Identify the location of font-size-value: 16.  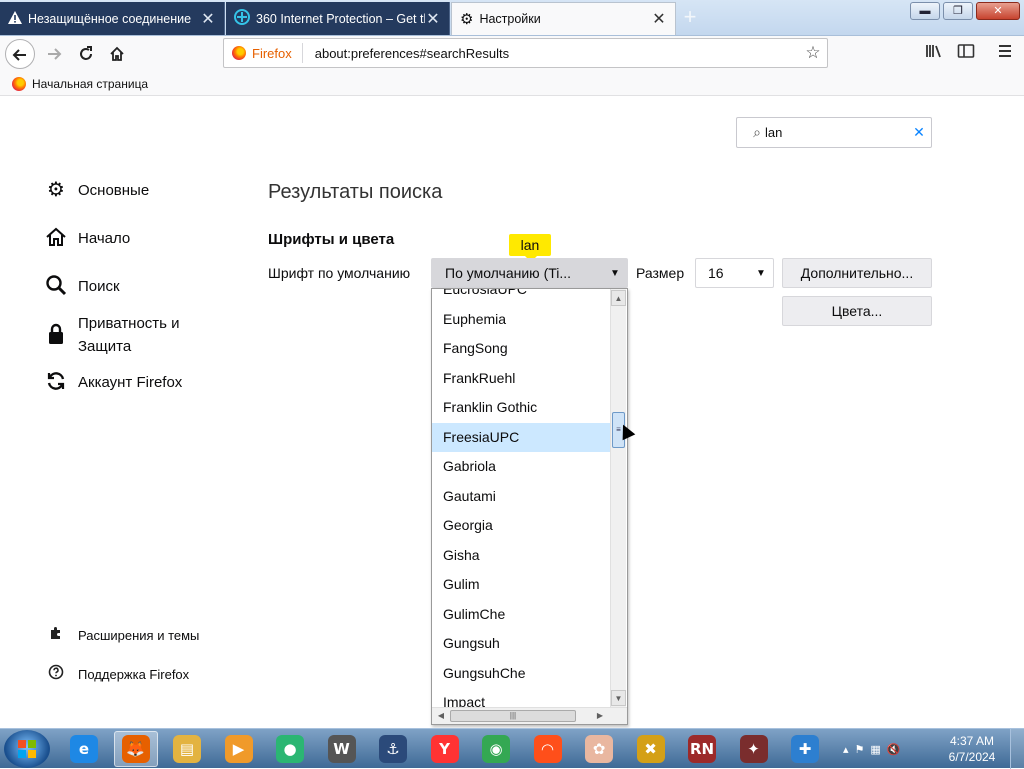
(716, 273).